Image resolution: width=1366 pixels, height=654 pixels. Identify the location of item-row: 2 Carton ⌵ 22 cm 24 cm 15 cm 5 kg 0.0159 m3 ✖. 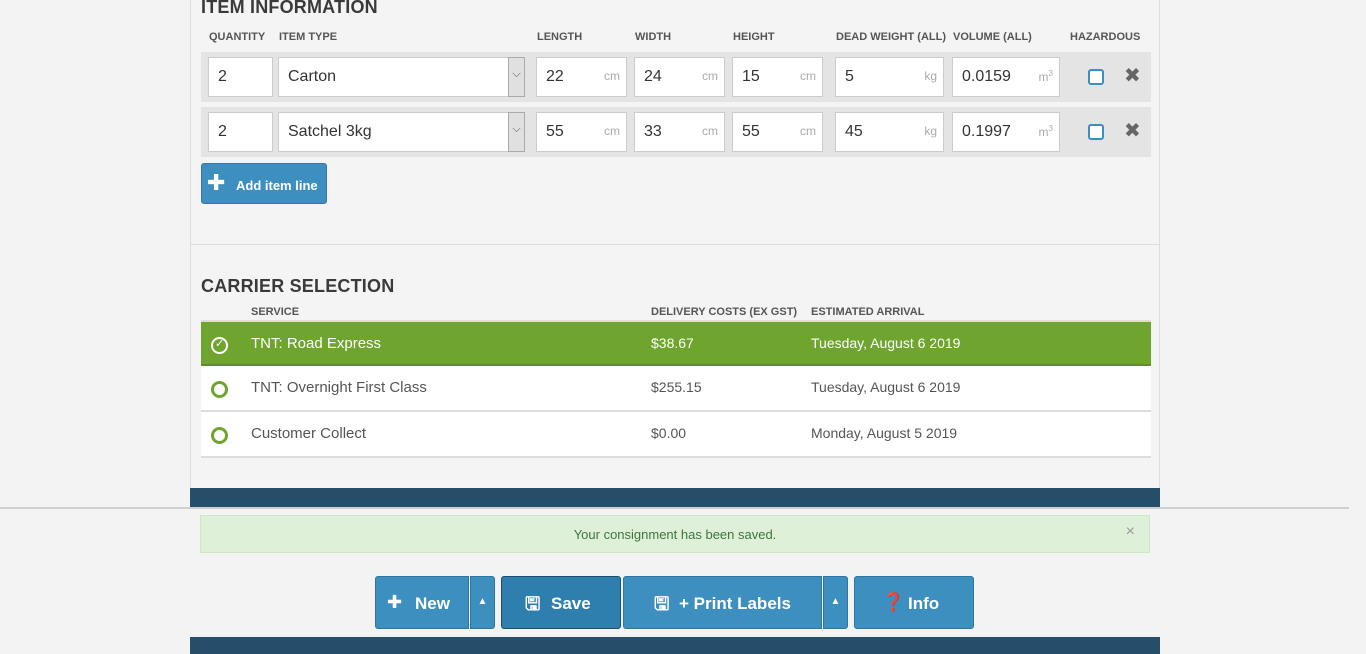
(676, 77).